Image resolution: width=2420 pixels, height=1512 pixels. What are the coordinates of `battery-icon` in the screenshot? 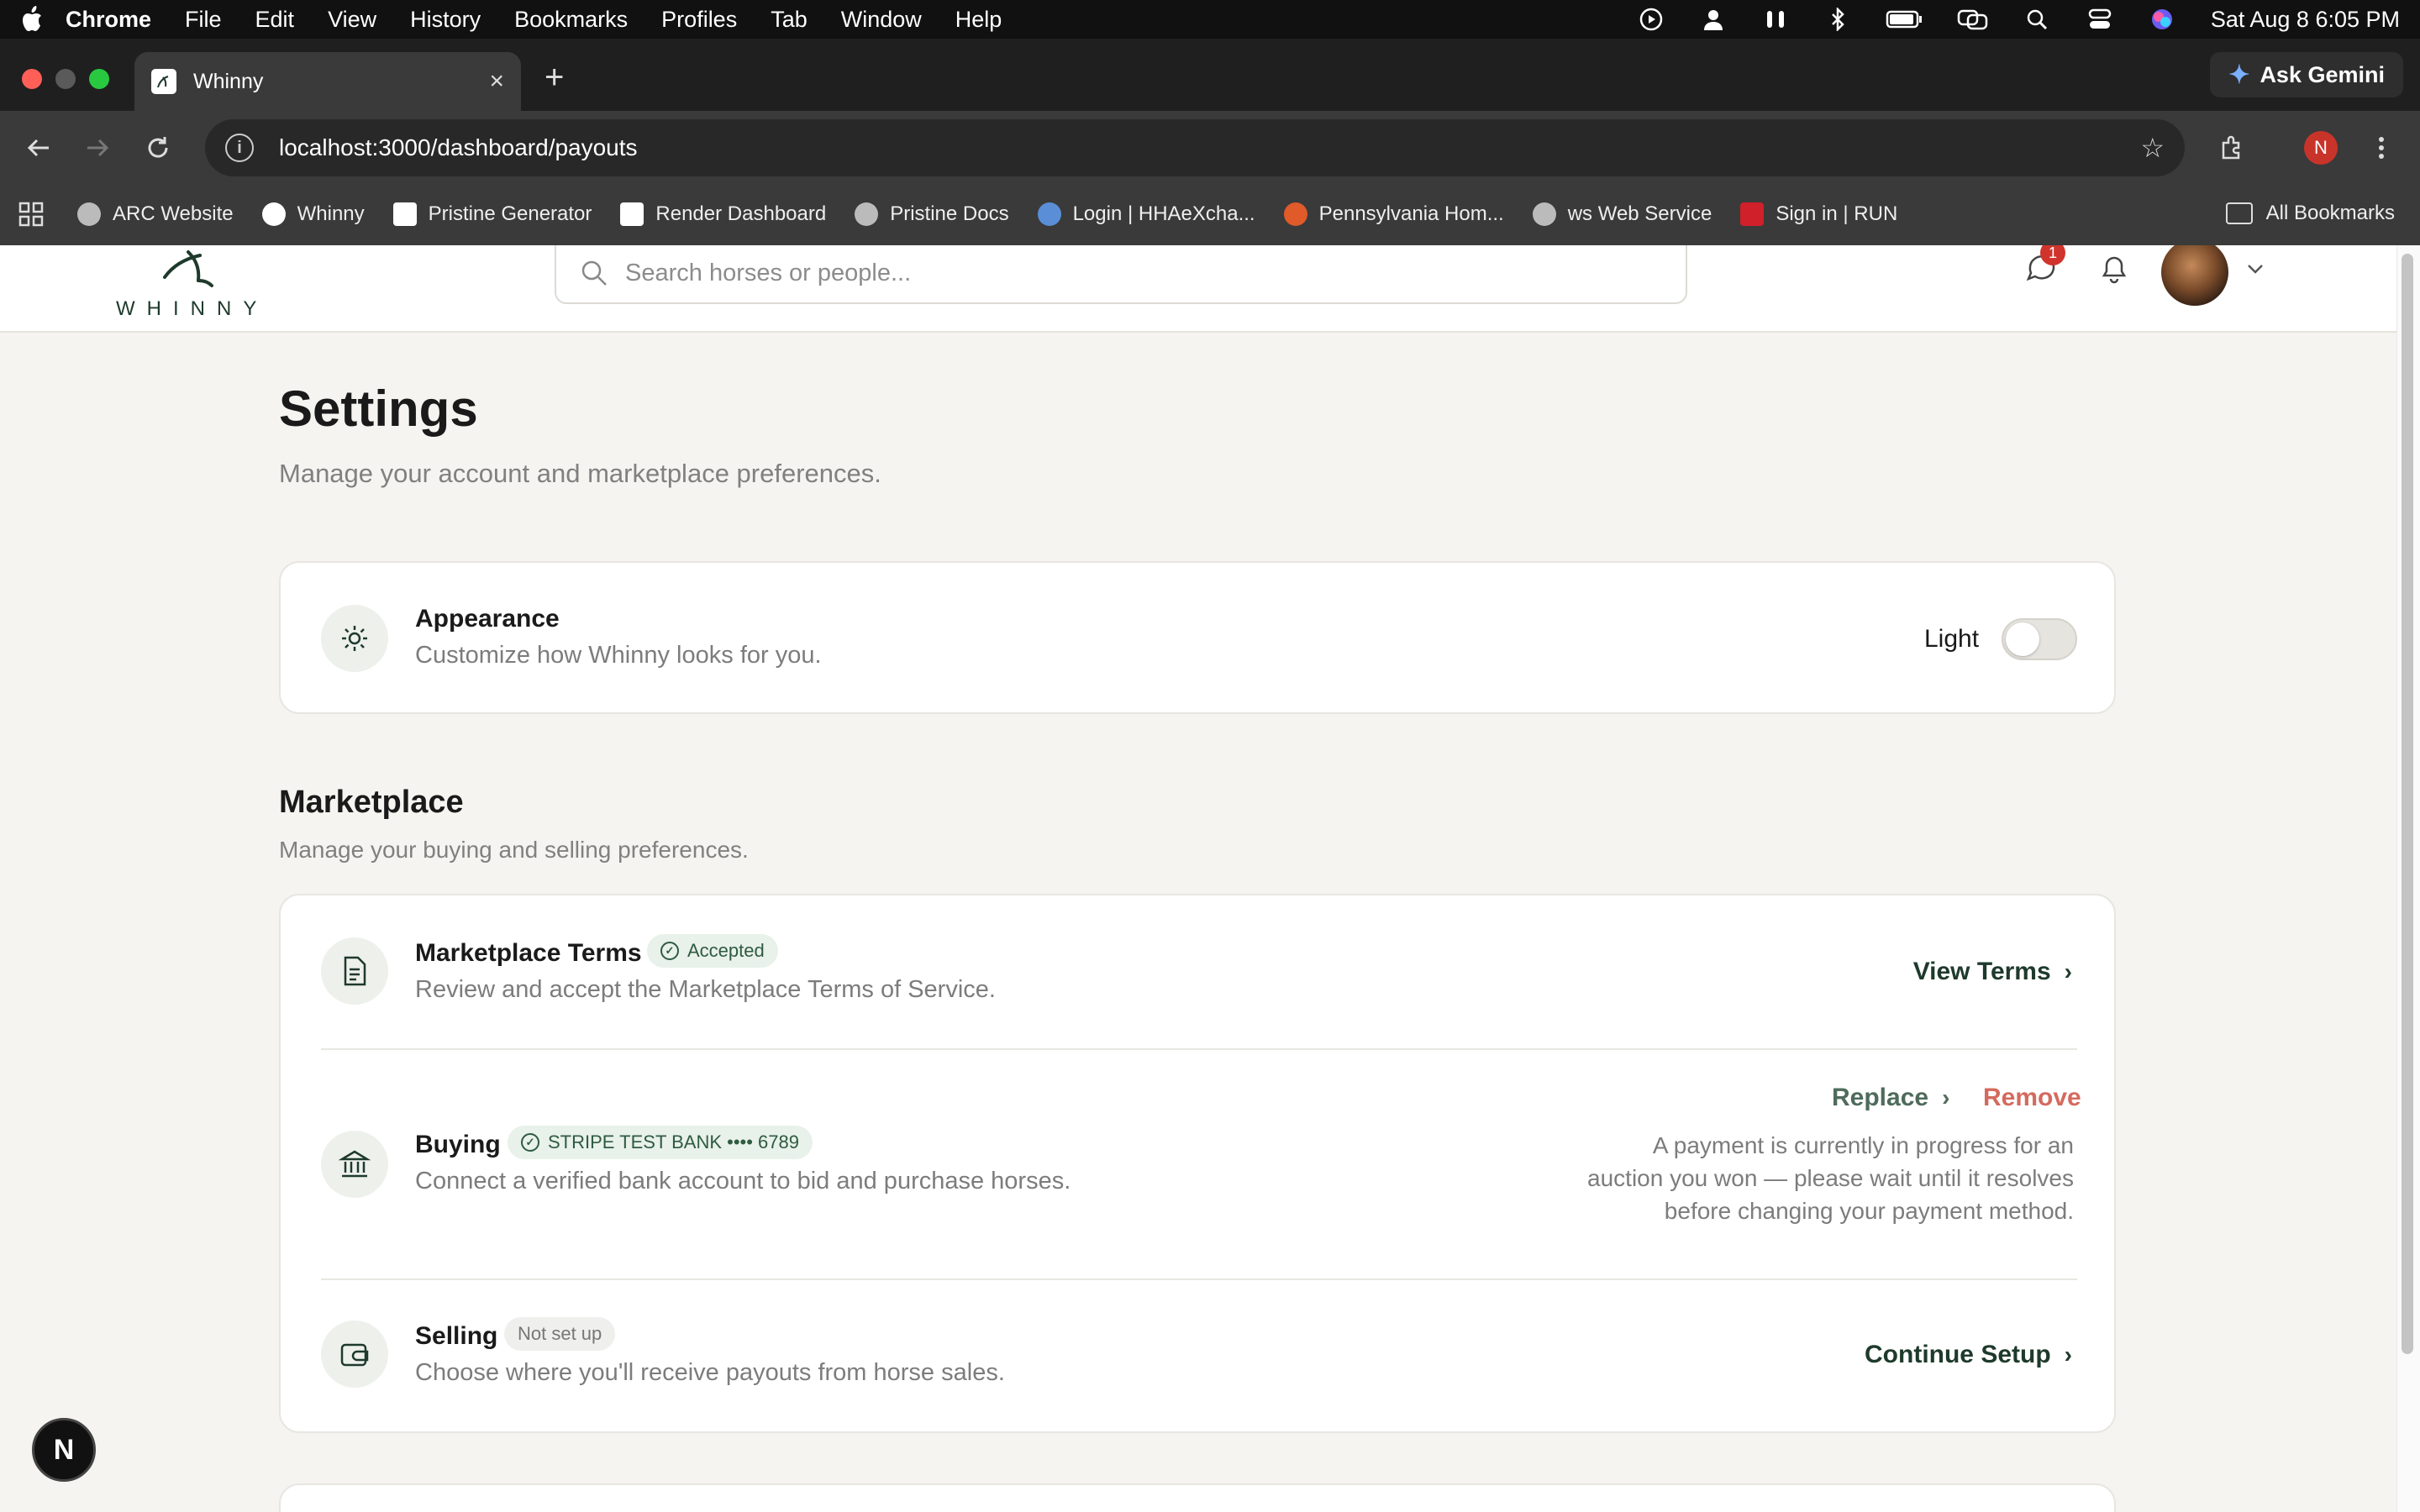 It's located at (1904, 19).